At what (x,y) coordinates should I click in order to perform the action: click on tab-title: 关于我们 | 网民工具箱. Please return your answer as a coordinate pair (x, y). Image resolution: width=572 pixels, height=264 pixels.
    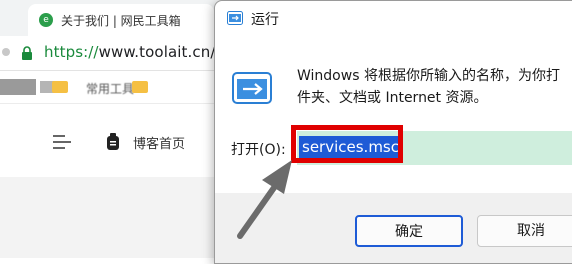
    Looking at the image, I should click on (121, 21).